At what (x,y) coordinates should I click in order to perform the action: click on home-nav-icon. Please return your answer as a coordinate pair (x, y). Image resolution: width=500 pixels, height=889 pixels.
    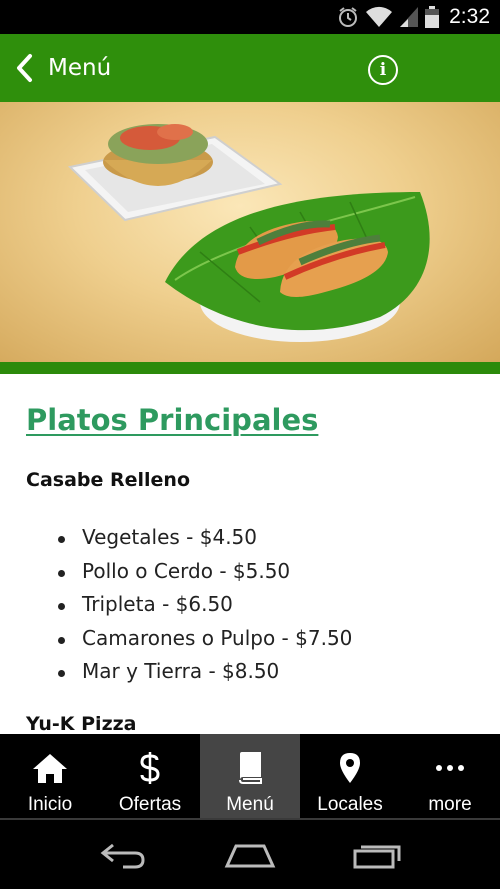
    Looking at the image, I should click on (250, 855).